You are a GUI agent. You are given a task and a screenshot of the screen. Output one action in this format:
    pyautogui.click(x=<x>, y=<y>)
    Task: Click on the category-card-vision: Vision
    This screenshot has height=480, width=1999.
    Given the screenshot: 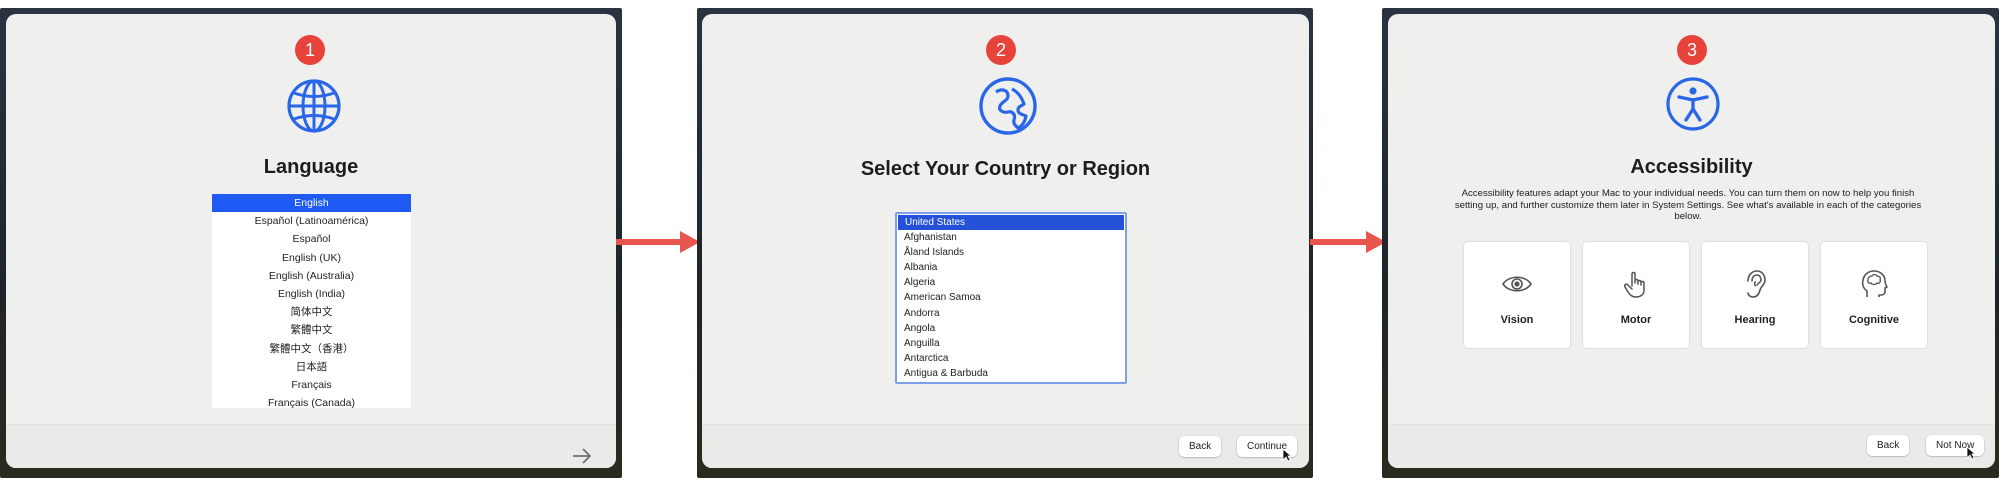 What is the action you would take?
    pyautogui.click(x=1517, y=295)
    